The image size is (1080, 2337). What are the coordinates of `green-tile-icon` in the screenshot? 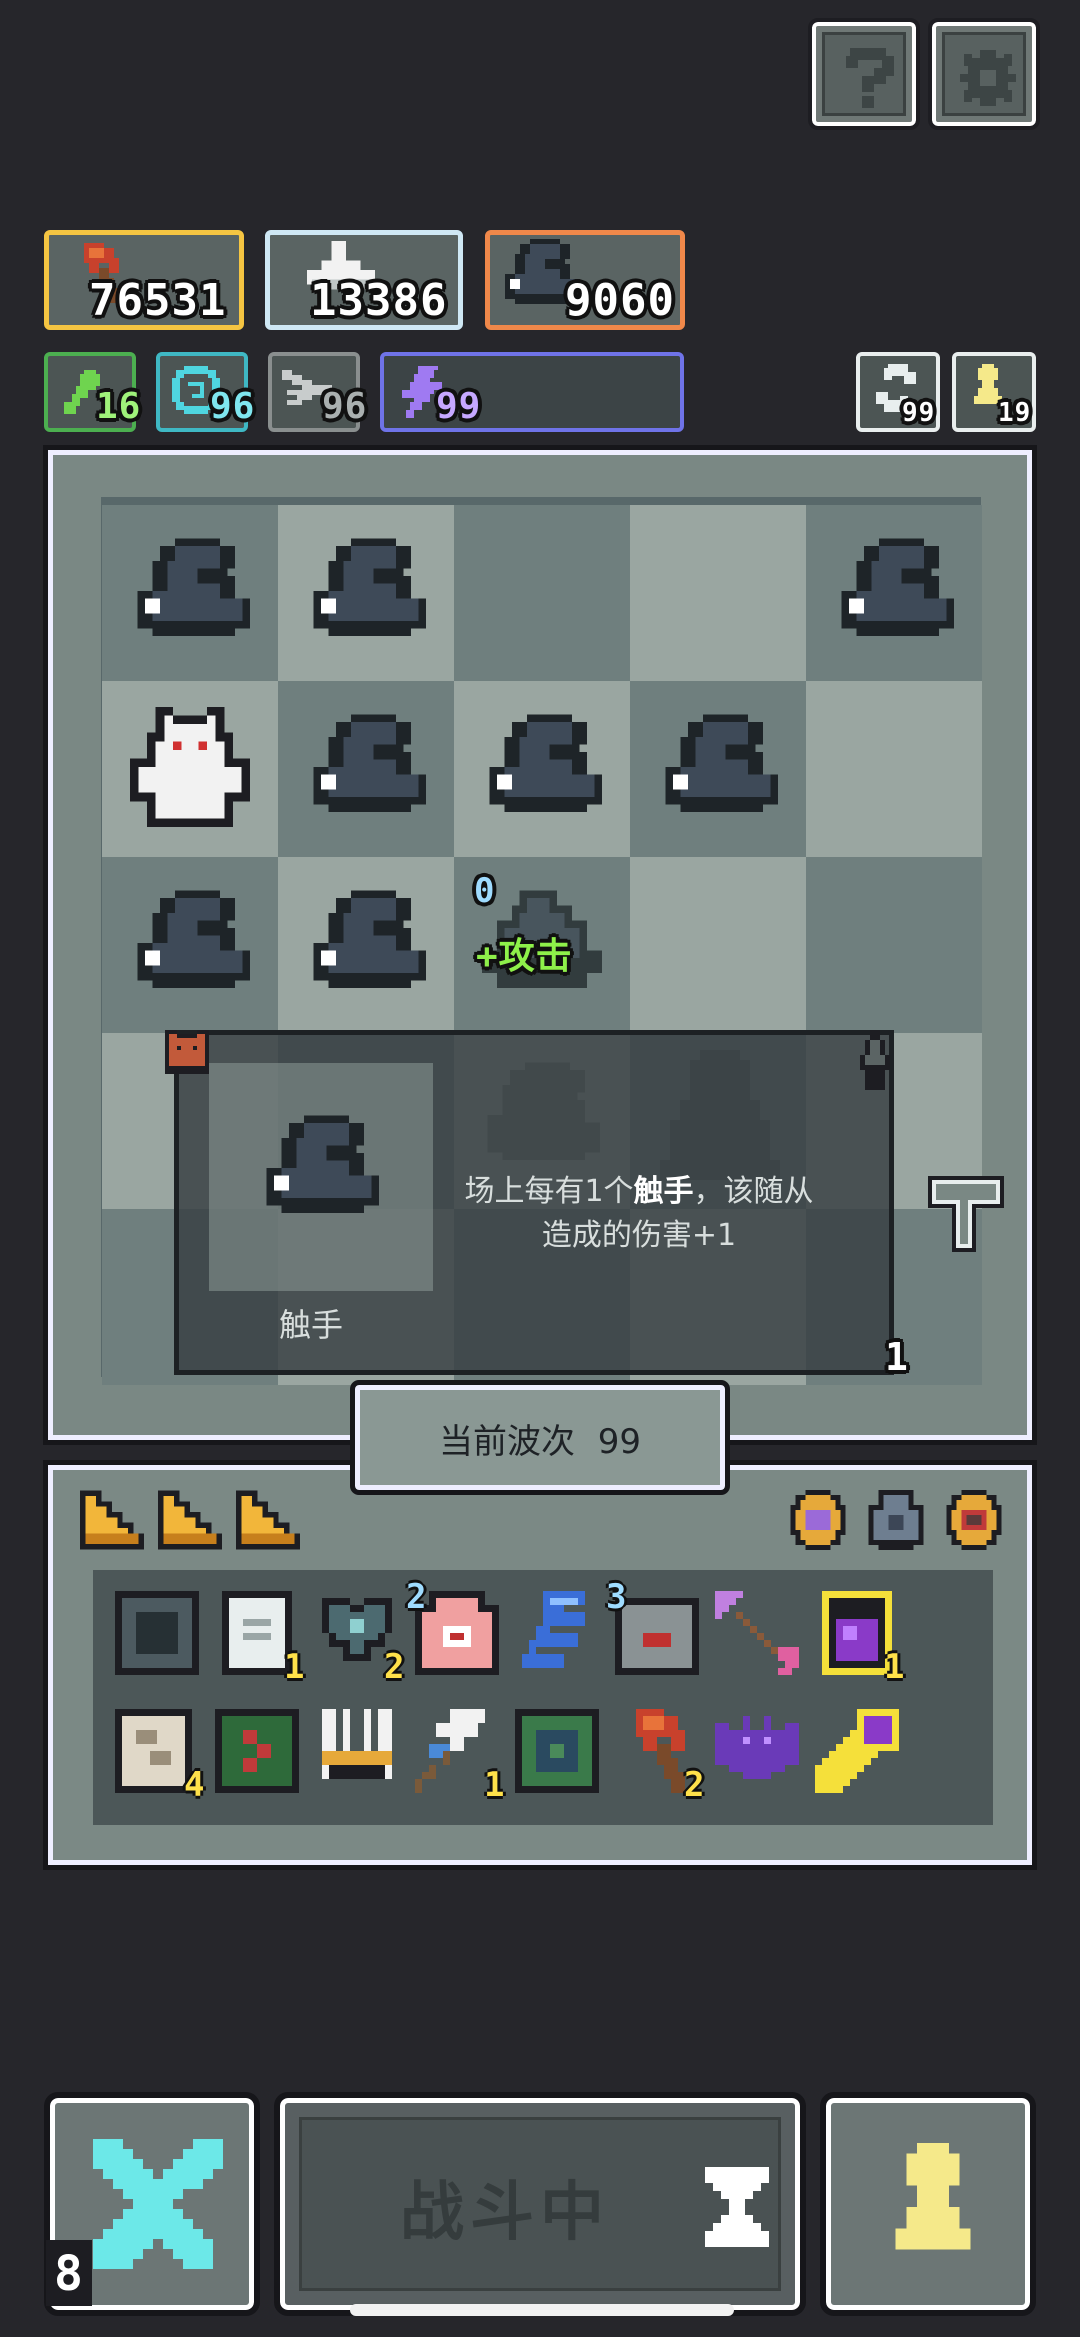 It's located at (557, 1751).